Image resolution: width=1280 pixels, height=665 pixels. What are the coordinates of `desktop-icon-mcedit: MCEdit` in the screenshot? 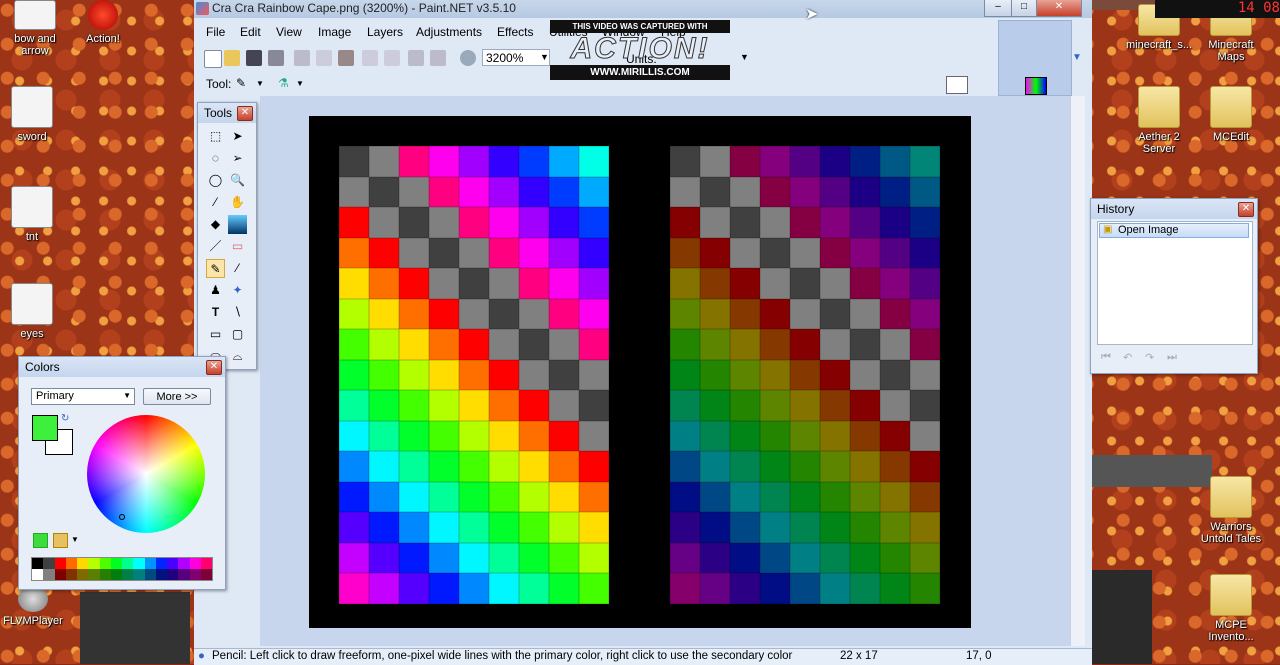 It's located at (1231, 114).